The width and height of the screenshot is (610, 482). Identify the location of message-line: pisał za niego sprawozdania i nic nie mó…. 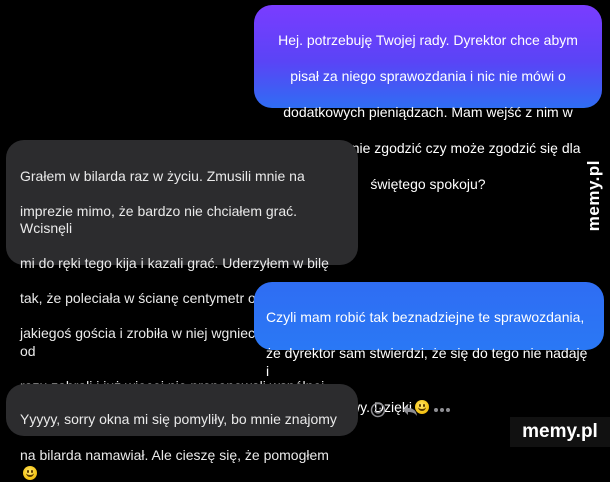
(428, 76).